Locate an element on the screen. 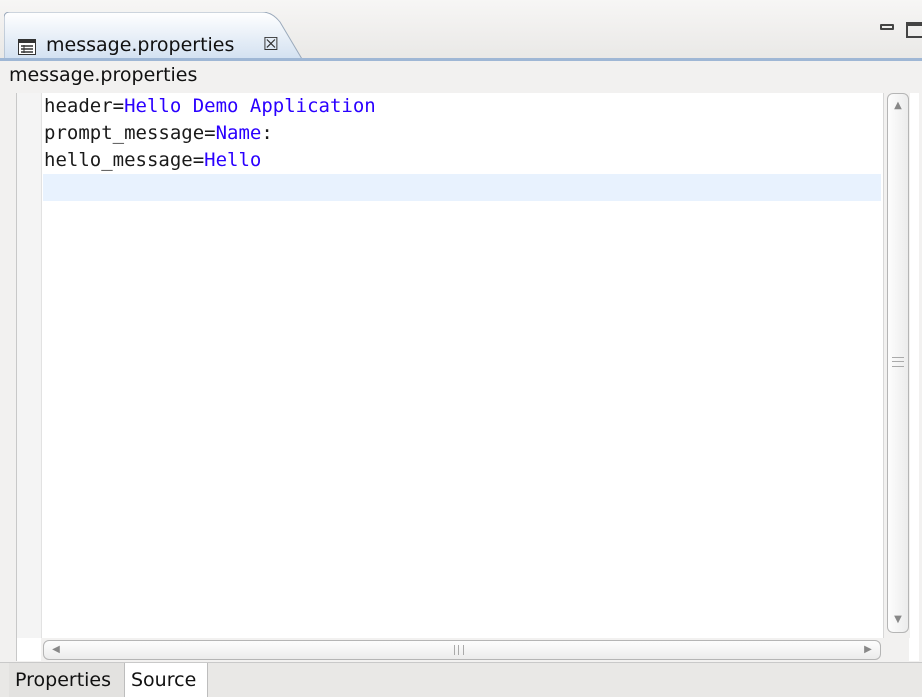 This screenshot has height=697, width=922. view-controls is located at coordinates (901, 31).